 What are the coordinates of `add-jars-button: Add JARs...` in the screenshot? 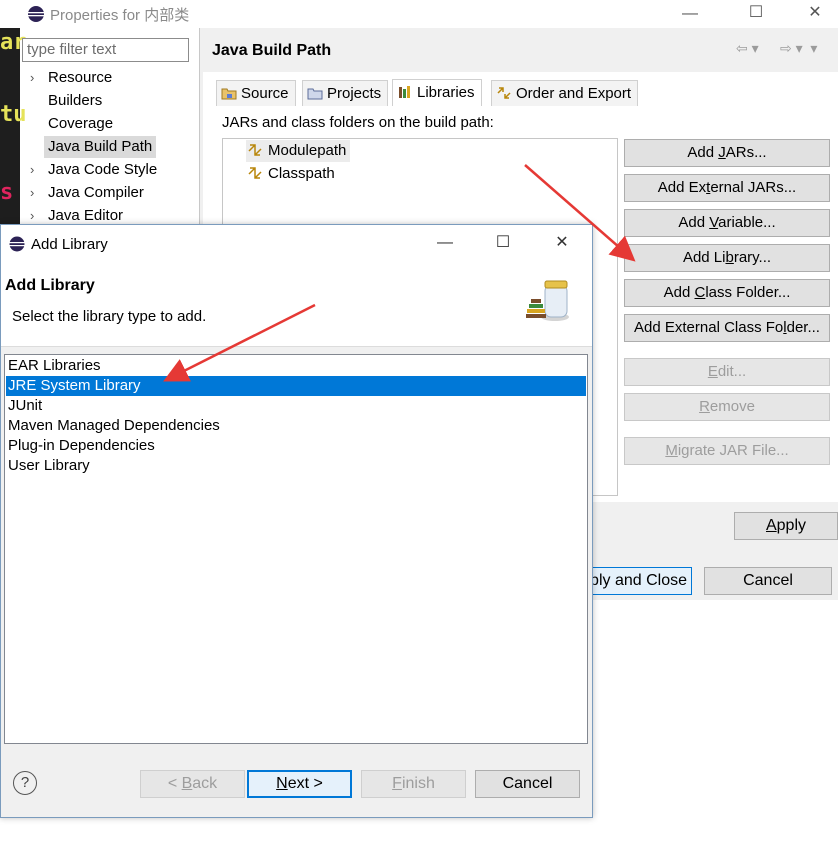 It's located at (727, 153).